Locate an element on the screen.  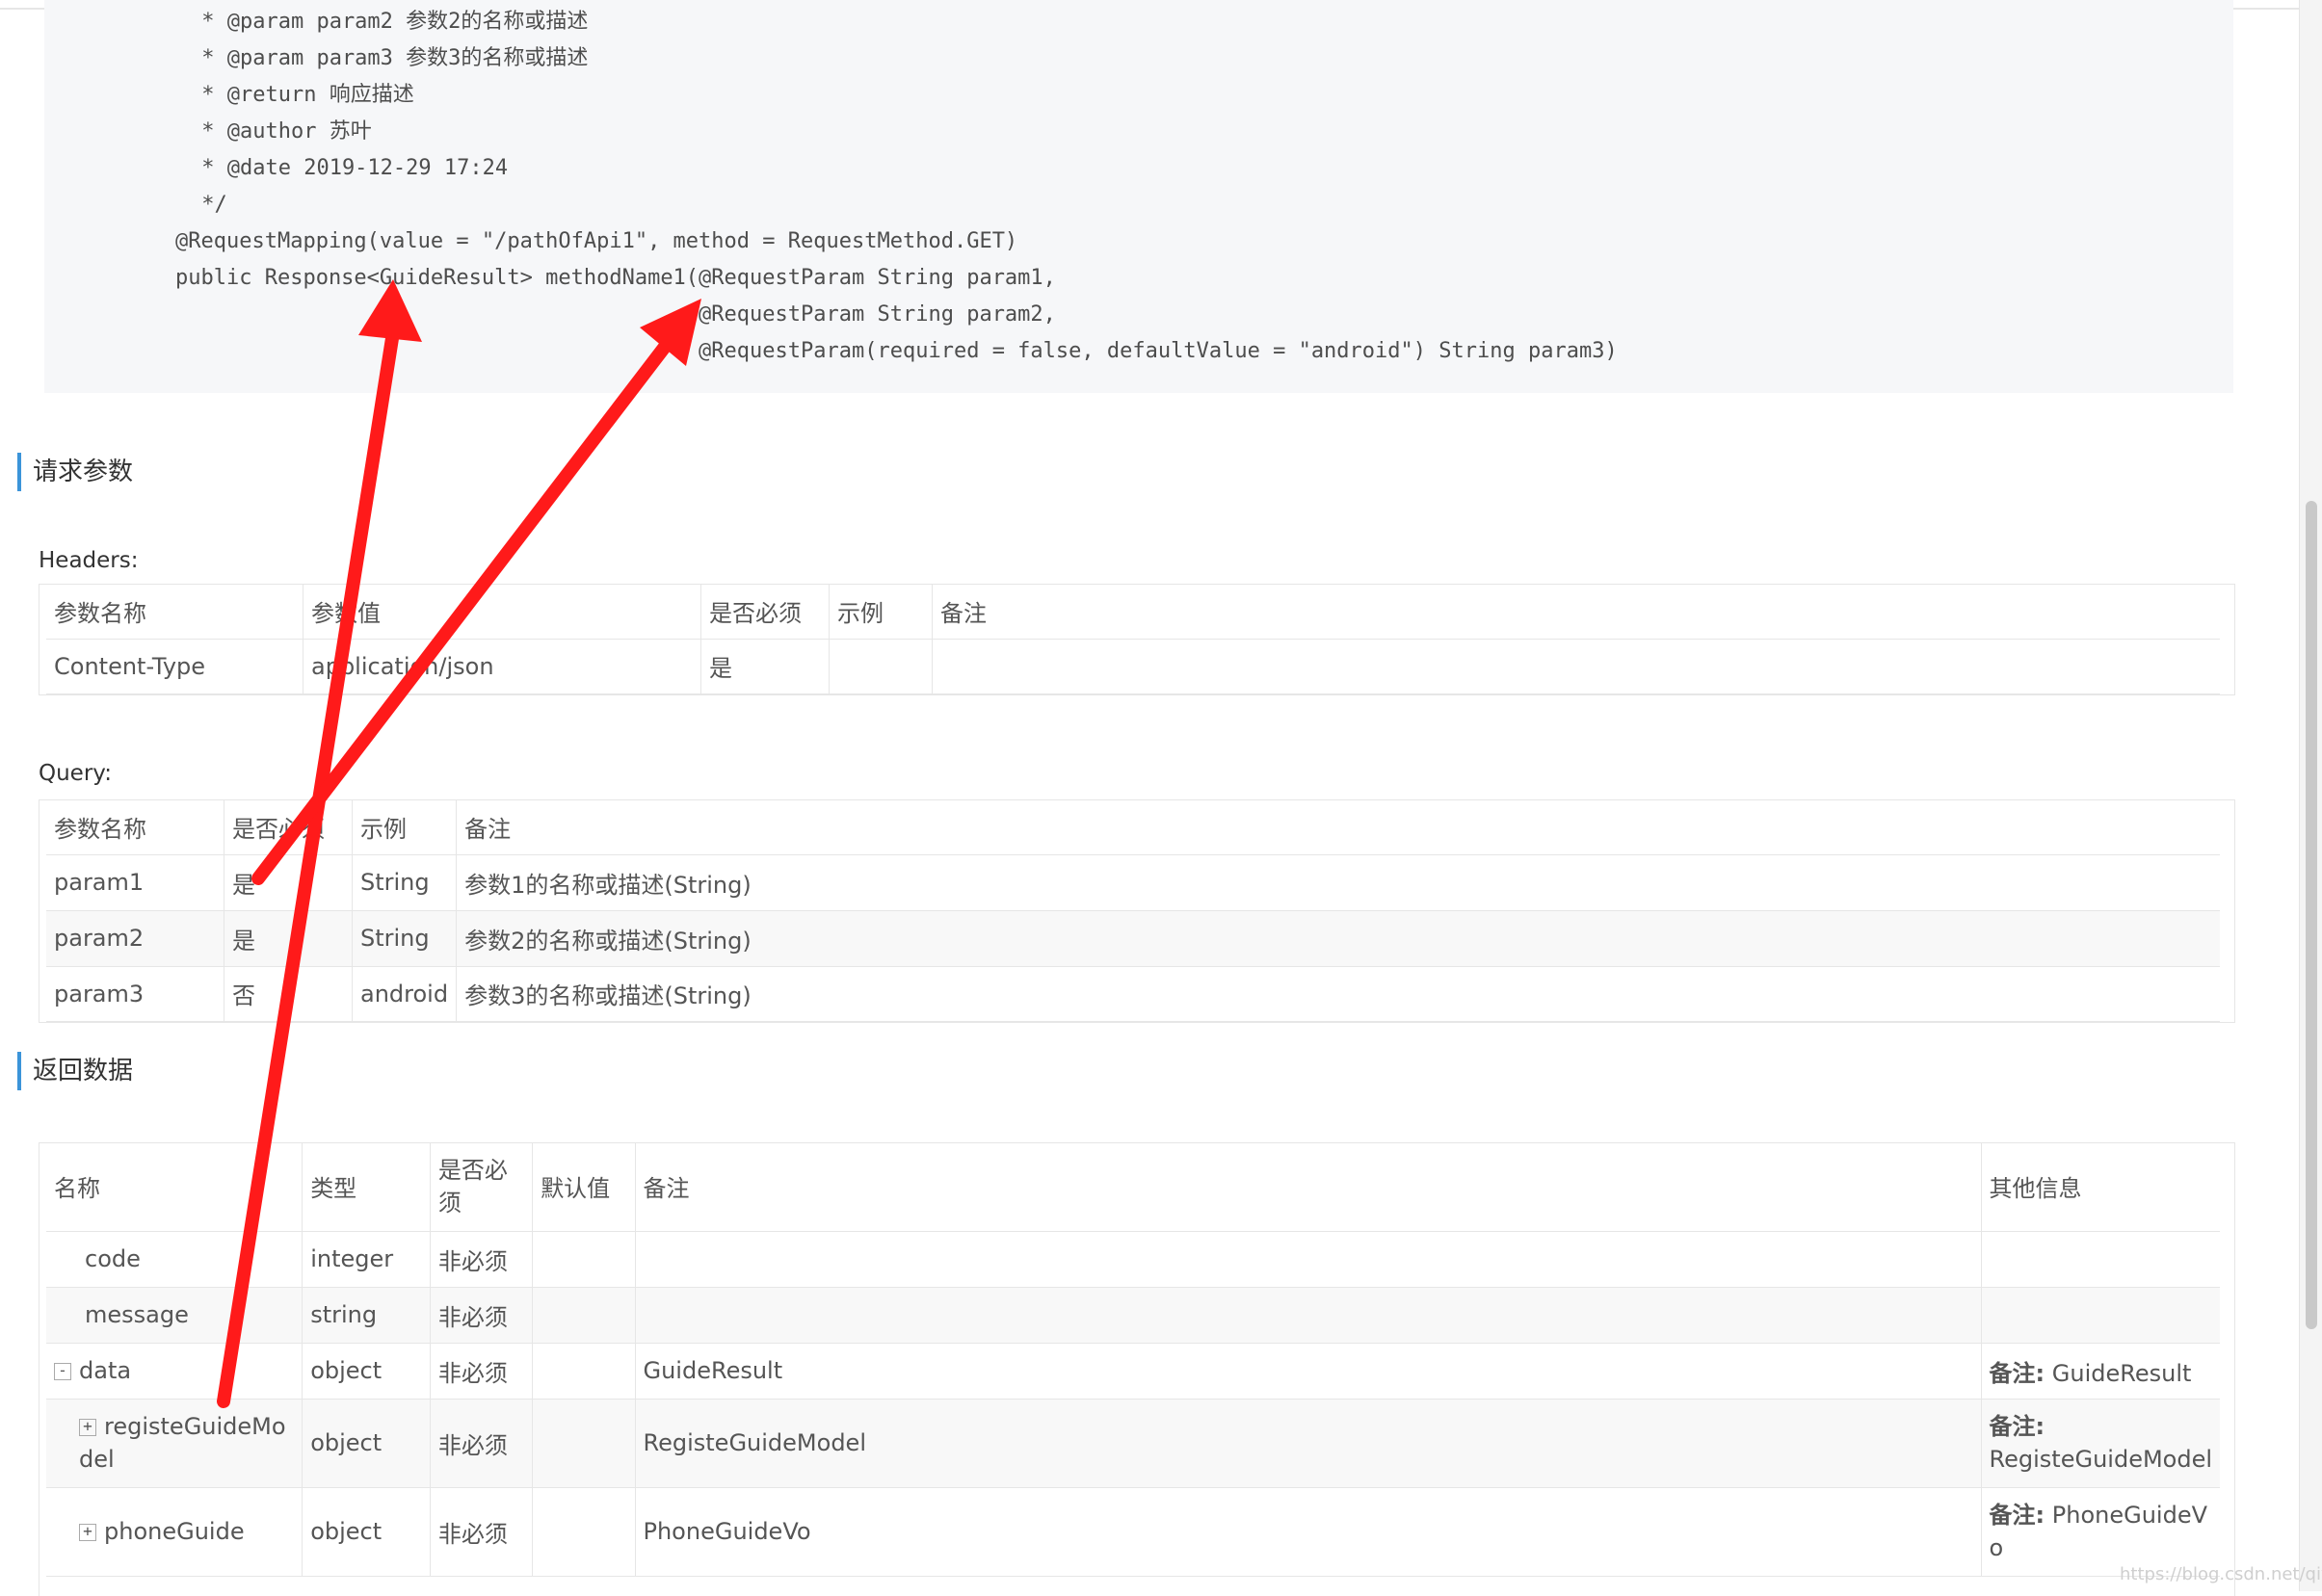
other-info-cell: 备注: RegisteGuideModel is located at coordinates (2100, 1443).